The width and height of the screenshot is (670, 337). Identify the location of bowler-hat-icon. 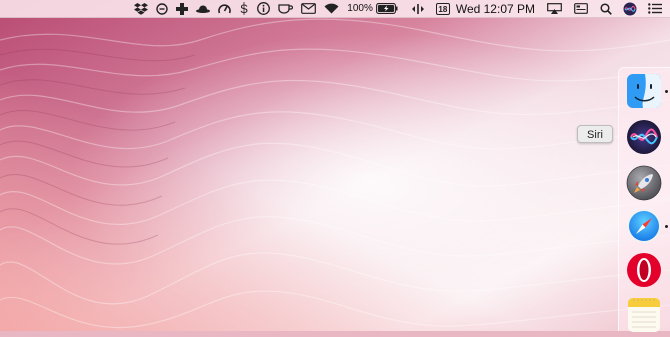
(203, 9).